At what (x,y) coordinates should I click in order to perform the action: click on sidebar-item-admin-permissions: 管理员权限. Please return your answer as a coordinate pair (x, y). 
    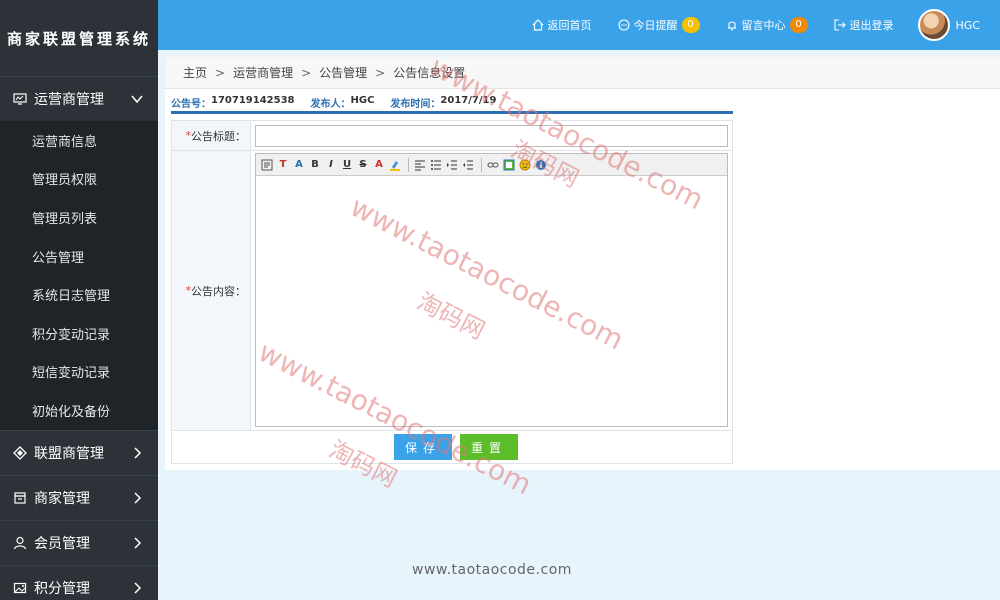
    Looking at the image, I should click on (79, 179).